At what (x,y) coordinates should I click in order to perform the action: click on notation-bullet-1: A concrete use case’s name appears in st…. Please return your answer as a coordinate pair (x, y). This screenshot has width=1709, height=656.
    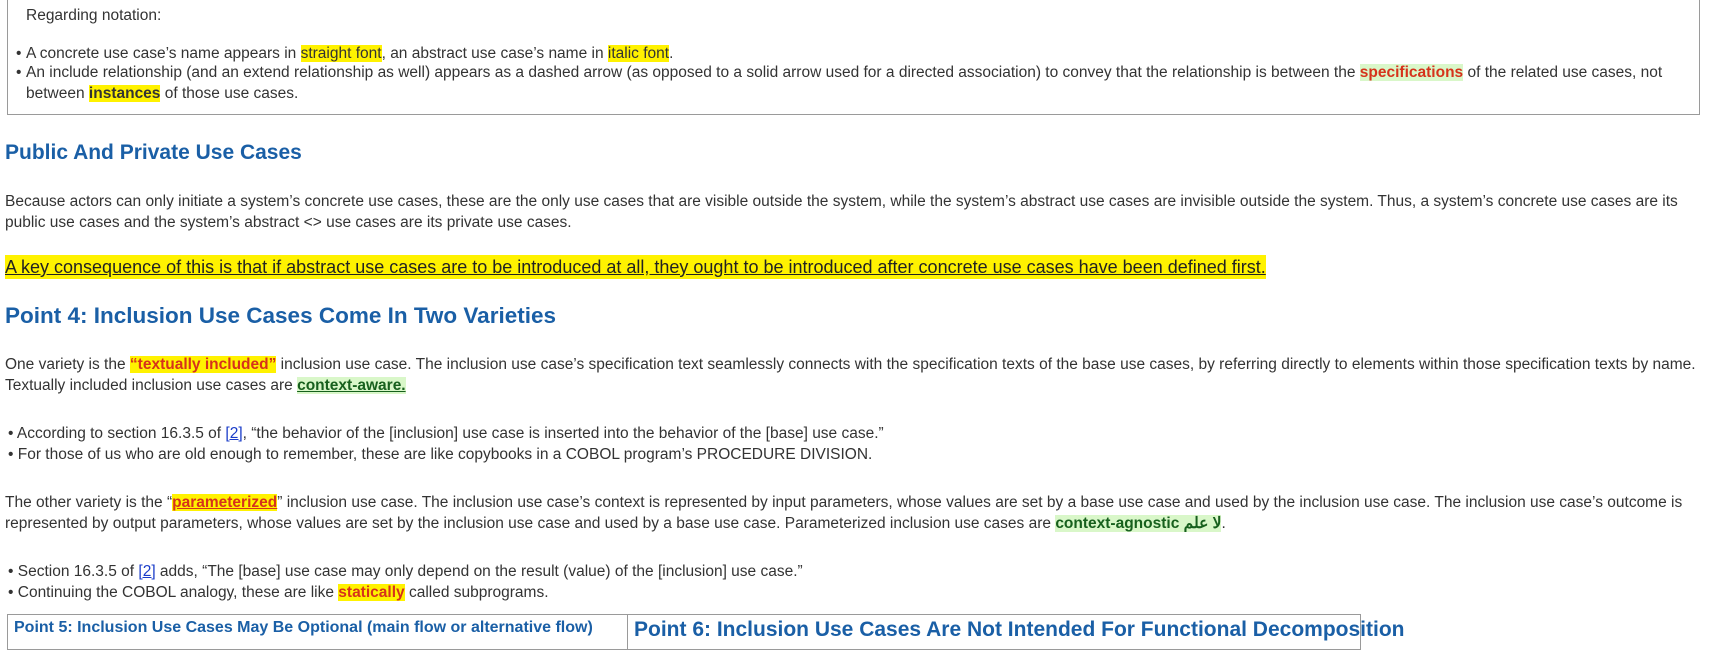
    Looking at the image, I should click on (349, 53).